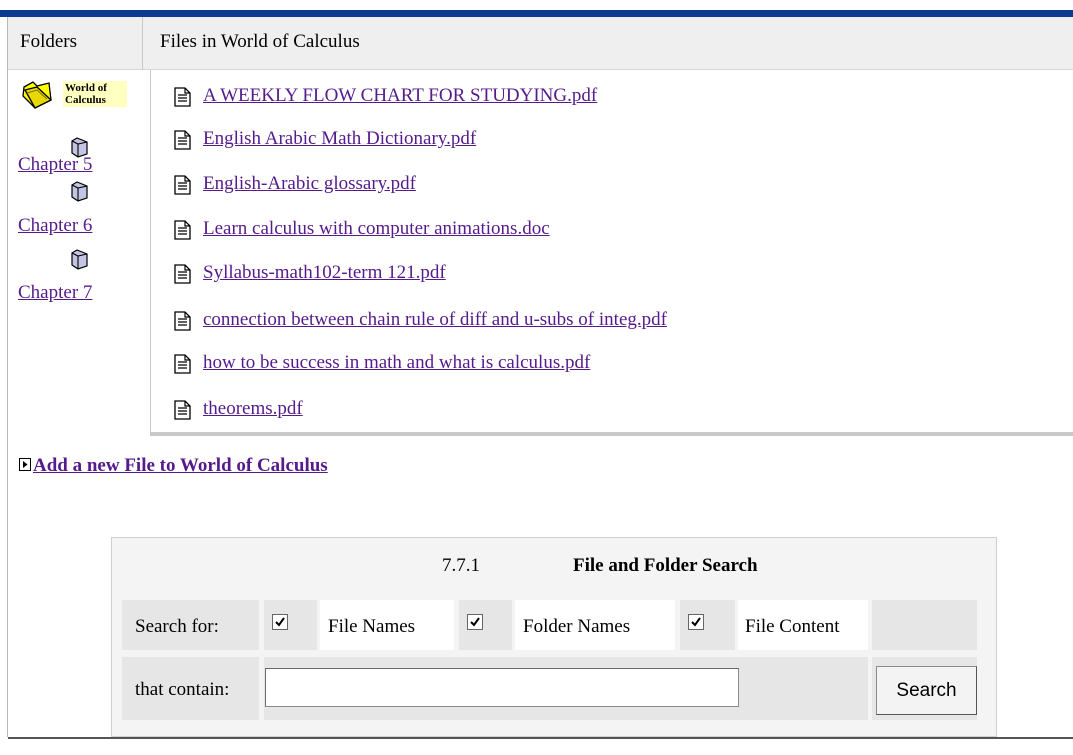  What do you see at coordinates (577, 626) in the screenshot?
I see `folder-names-label: Folder Names` at bounding box center [577, 626].